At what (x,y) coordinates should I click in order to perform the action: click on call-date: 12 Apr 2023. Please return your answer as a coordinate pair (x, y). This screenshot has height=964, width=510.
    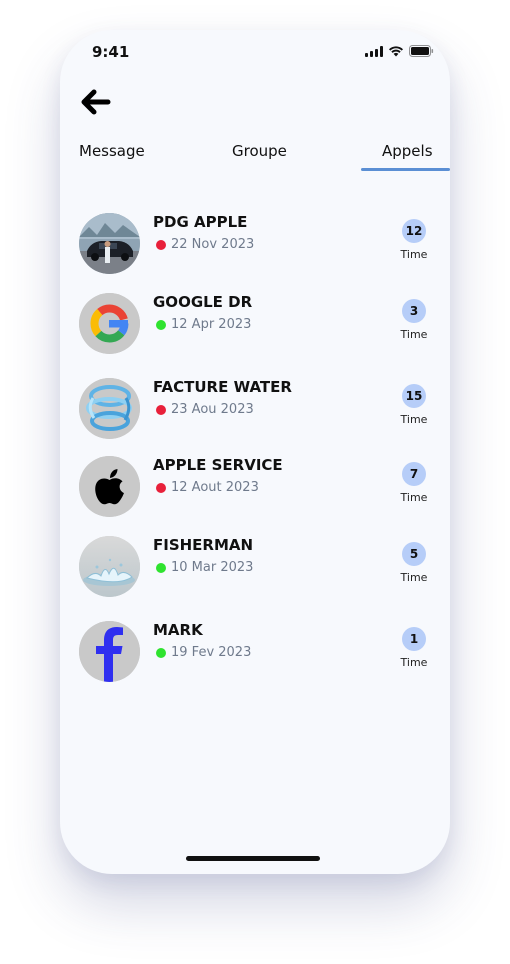
    Looking at the image, I should click on (211, 324).